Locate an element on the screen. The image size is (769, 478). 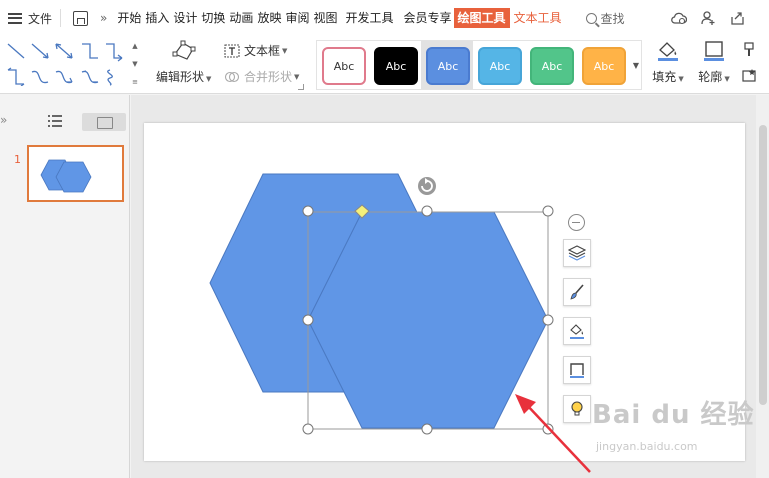
lightbulb-icon is located at coordinates (577, 408).